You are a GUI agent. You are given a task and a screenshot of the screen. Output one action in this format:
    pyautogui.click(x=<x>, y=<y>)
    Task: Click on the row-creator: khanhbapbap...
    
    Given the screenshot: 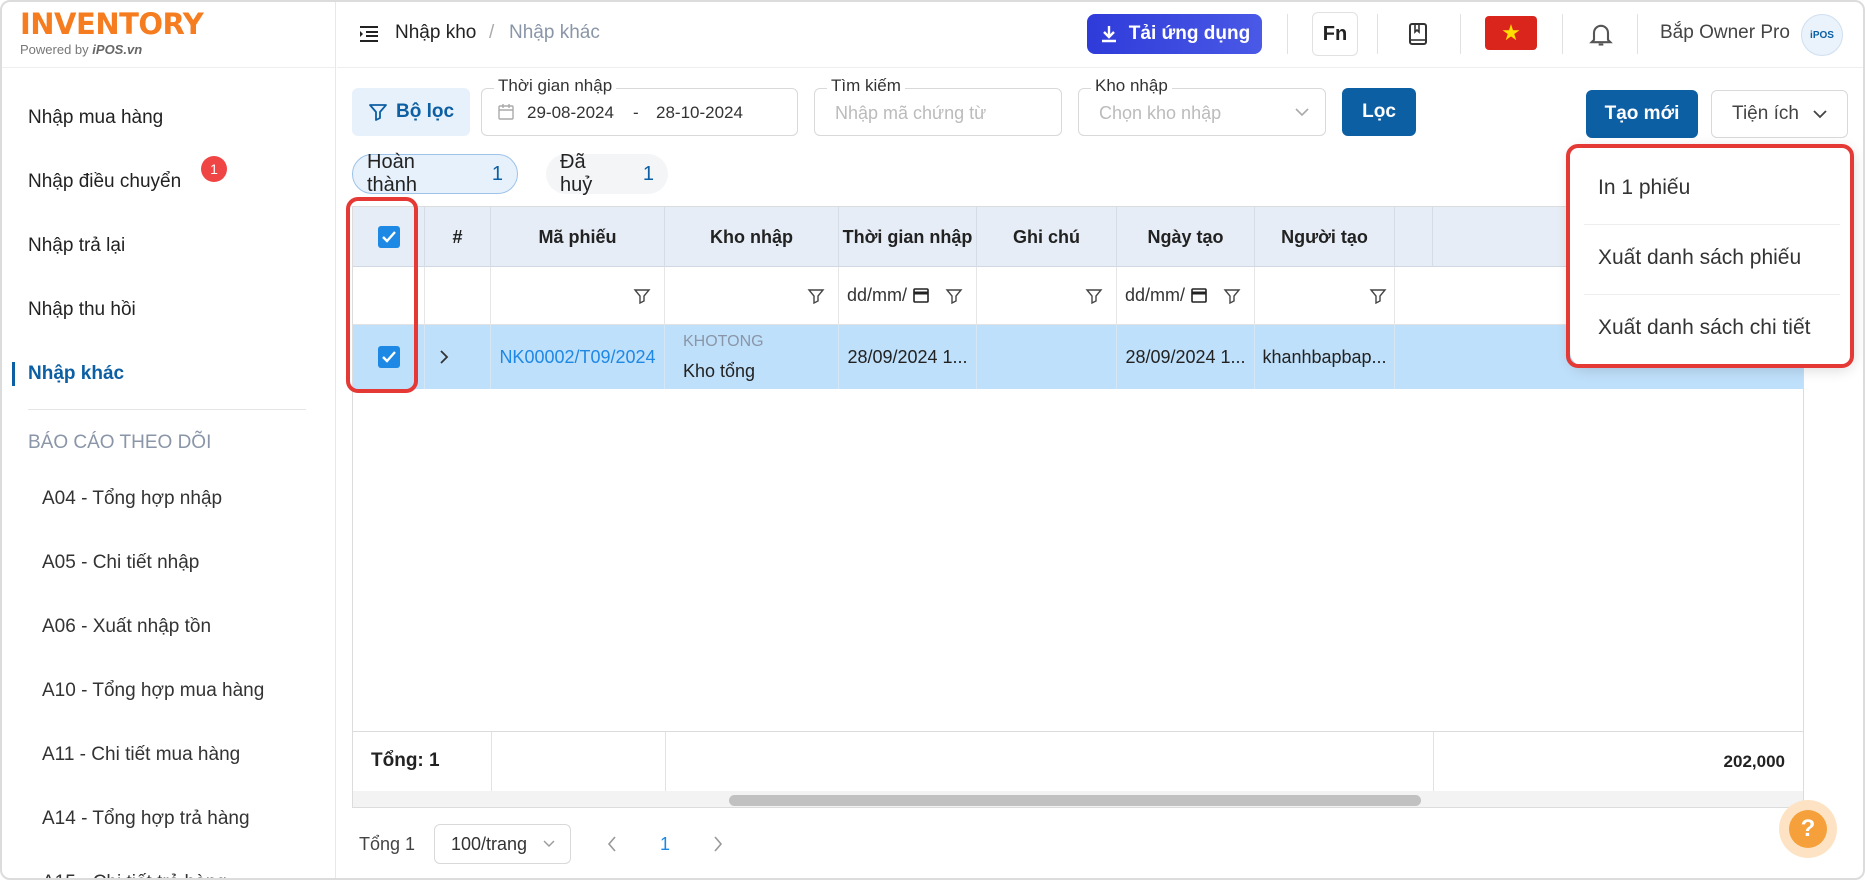 What is the action you would take?
    pyautogui.click(x=1325, y=357)
    